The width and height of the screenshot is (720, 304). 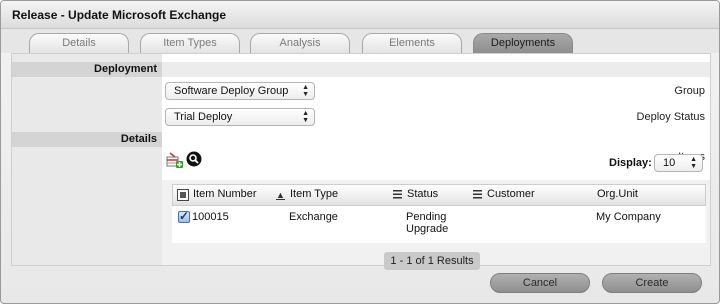 What do you see at coordinates (231, 91) in the screenshot?
I see `group-select-value: Software Deploy Group` at bounding box center [231, 91].